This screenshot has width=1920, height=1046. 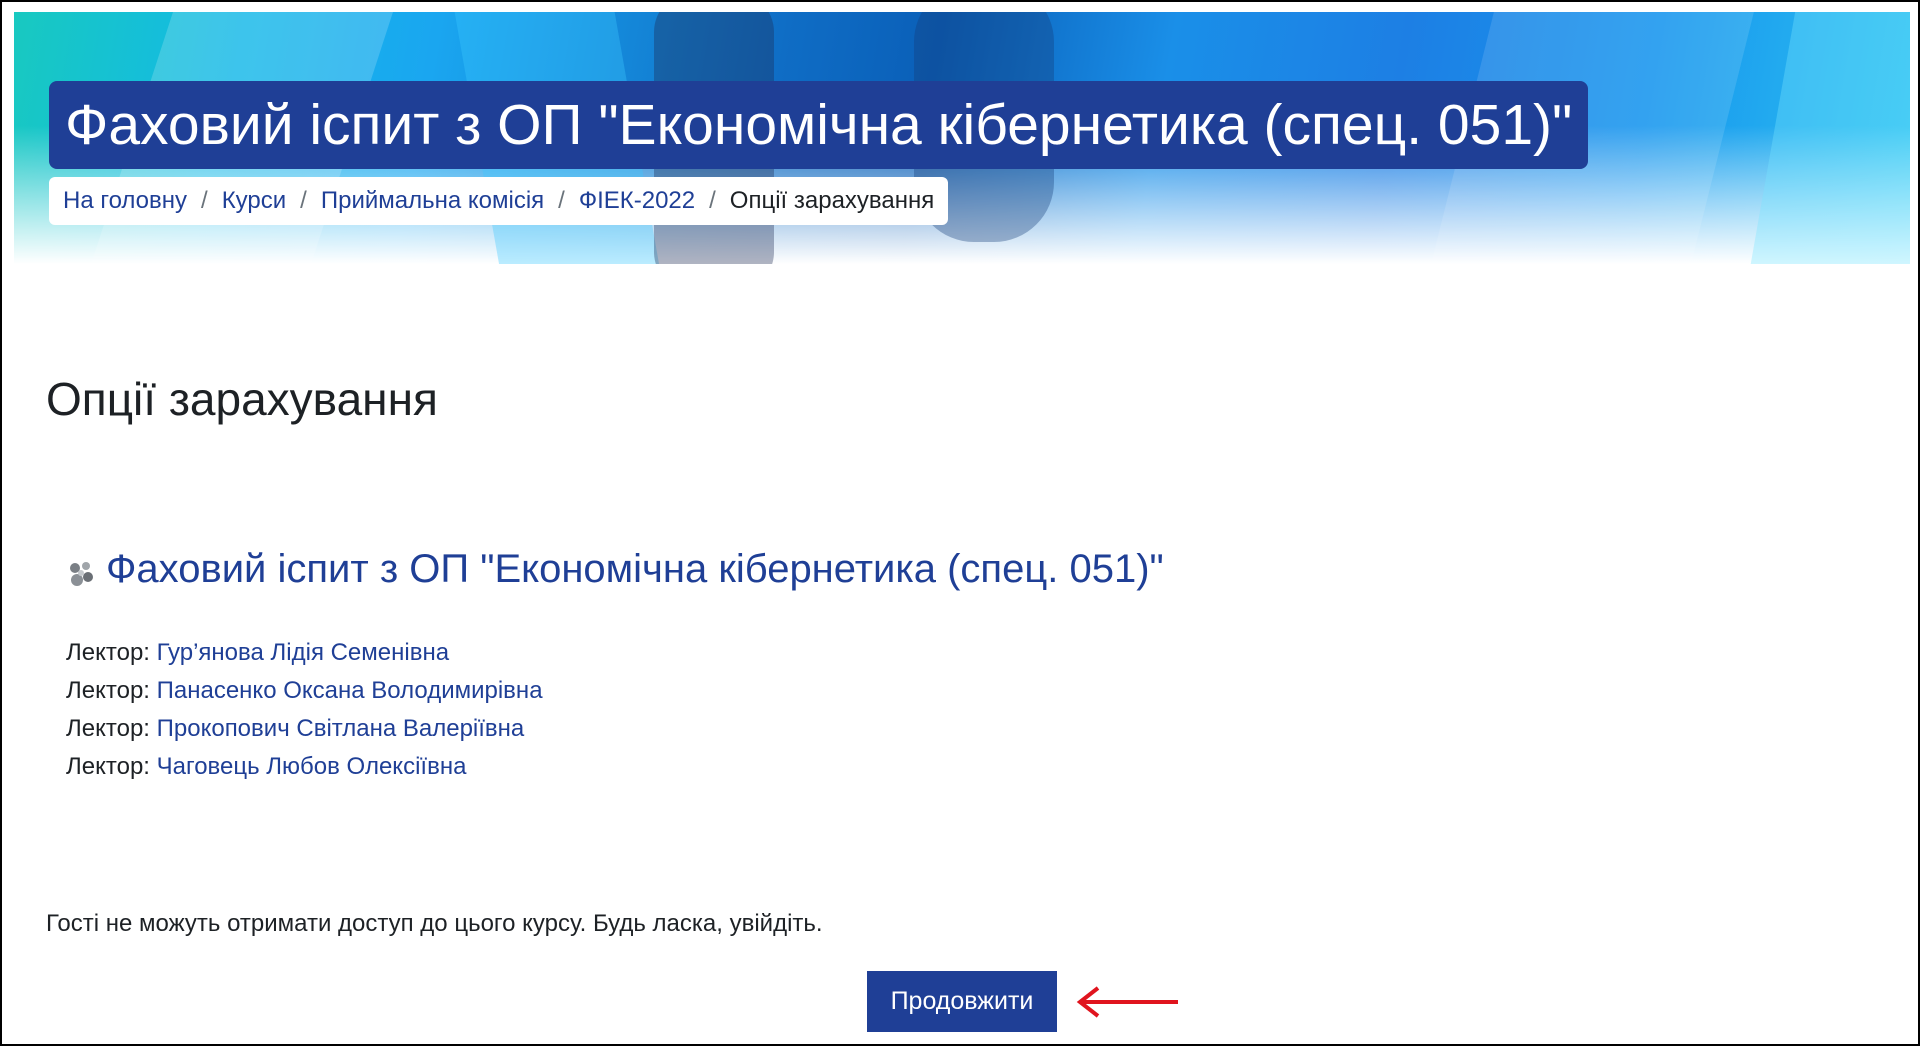 What do you see at coordinates (615, 729) in the screenshot?
I see `teacher-row: Лектор: Прокопович Світлана Валеріївна` at bounding box center [615, 729].